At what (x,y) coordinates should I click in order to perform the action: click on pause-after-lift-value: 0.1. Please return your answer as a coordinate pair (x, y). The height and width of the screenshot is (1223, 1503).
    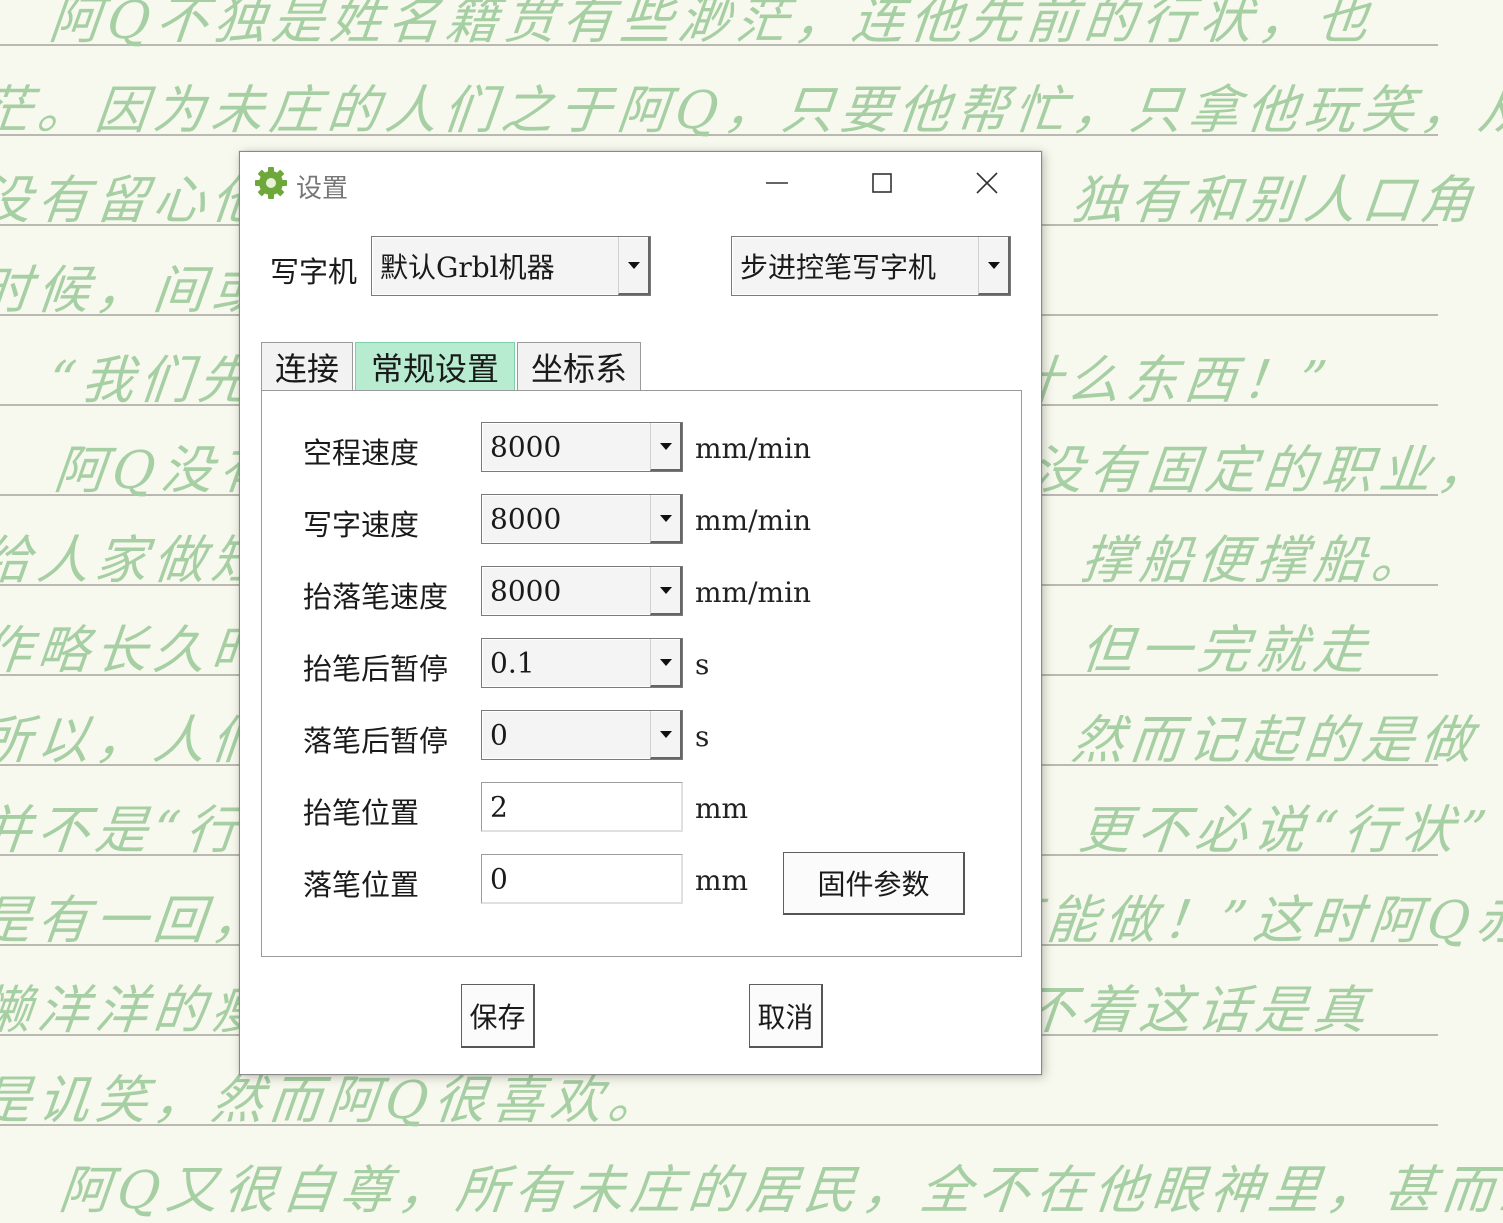
    Looking at the image, I should click on (512, 663).